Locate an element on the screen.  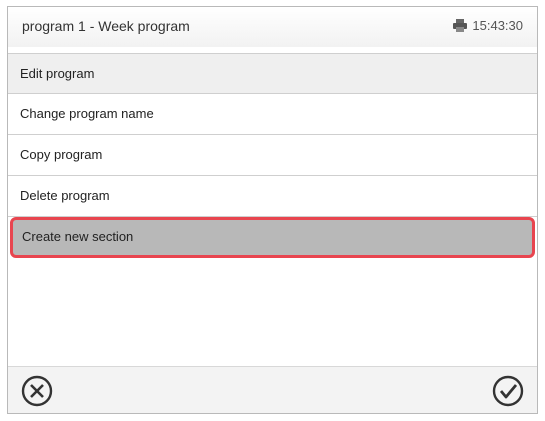
title-bar: program 1 - Week program 15:43:30 is located at coordinates (272, 27).